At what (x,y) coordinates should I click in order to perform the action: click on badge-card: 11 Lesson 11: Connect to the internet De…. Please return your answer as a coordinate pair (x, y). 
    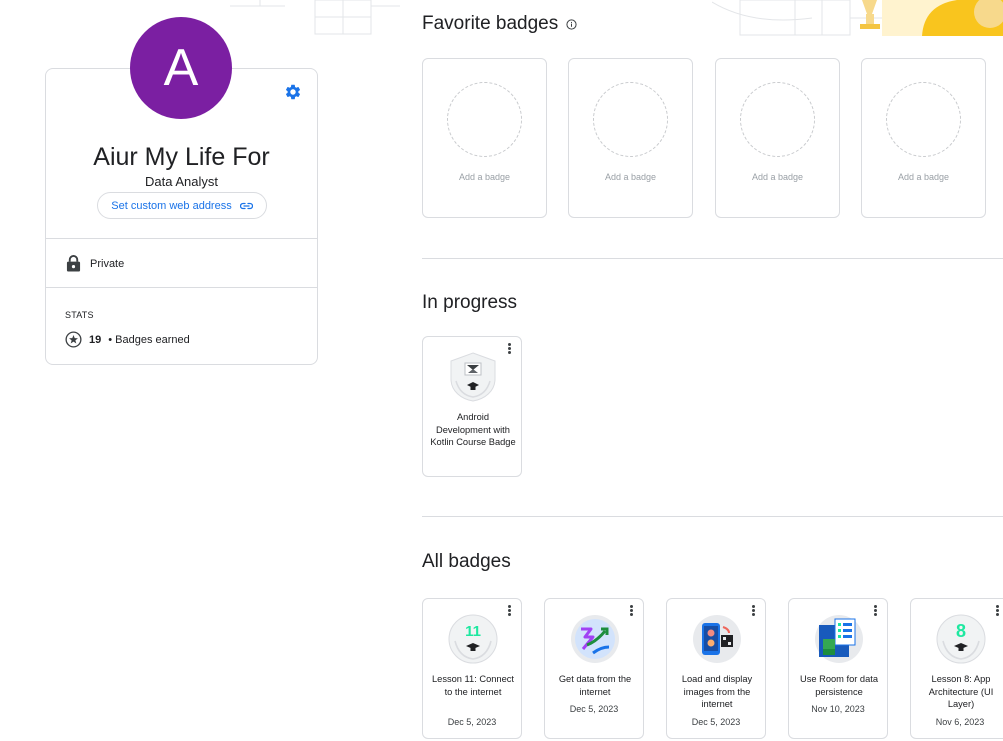
    Looking at the image, I should click on (472, 668).